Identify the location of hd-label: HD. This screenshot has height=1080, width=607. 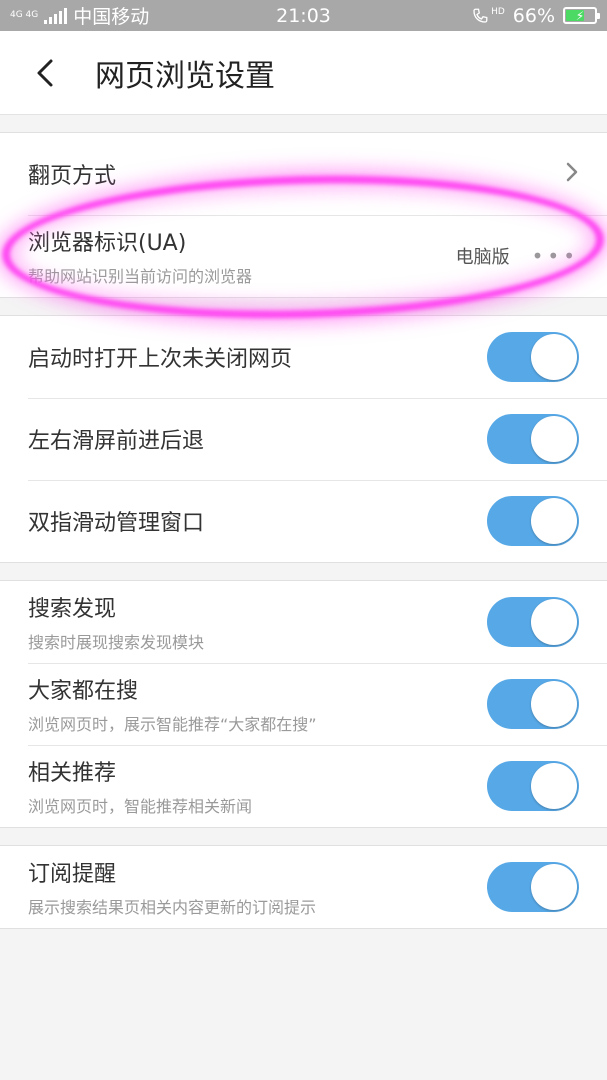
(498, 11).